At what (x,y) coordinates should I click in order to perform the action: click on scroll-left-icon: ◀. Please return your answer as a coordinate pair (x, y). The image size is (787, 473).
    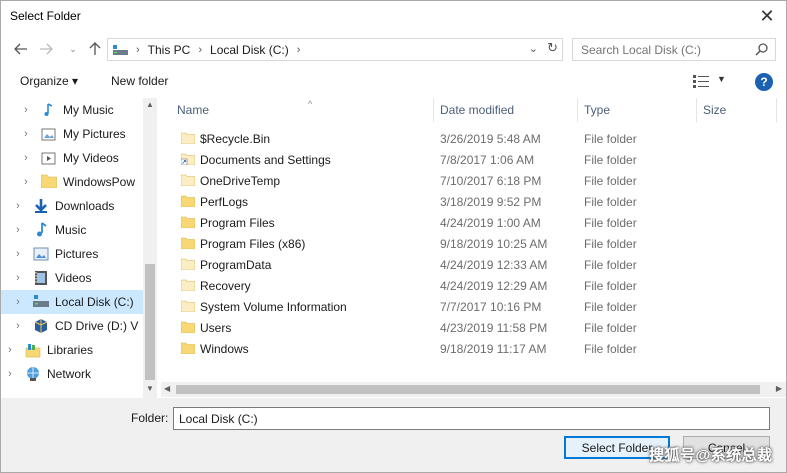
    Looking at the image, I should click on (167, 388).